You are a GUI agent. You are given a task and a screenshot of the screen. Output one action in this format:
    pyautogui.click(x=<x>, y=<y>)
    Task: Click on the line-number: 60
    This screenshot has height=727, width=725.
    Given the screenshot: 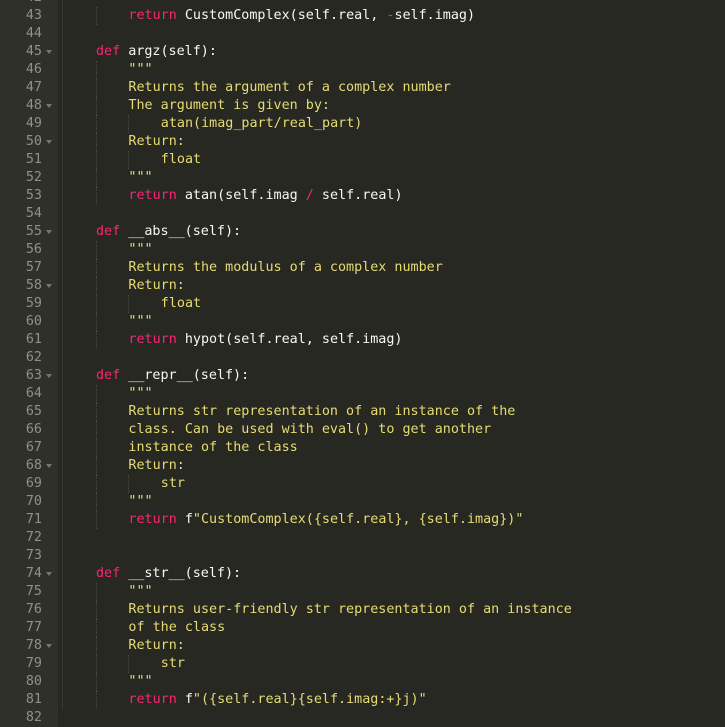 What is the action you would take?
    pyautogui.click(x=33, y=321)
    